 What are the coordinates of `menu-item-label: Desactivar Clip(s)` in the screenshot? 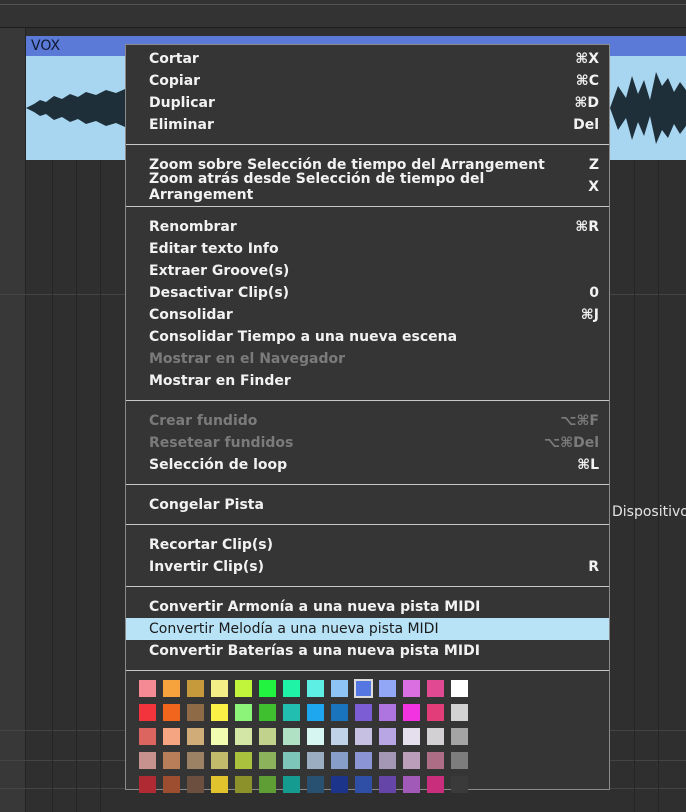 It's located at (219, 293).